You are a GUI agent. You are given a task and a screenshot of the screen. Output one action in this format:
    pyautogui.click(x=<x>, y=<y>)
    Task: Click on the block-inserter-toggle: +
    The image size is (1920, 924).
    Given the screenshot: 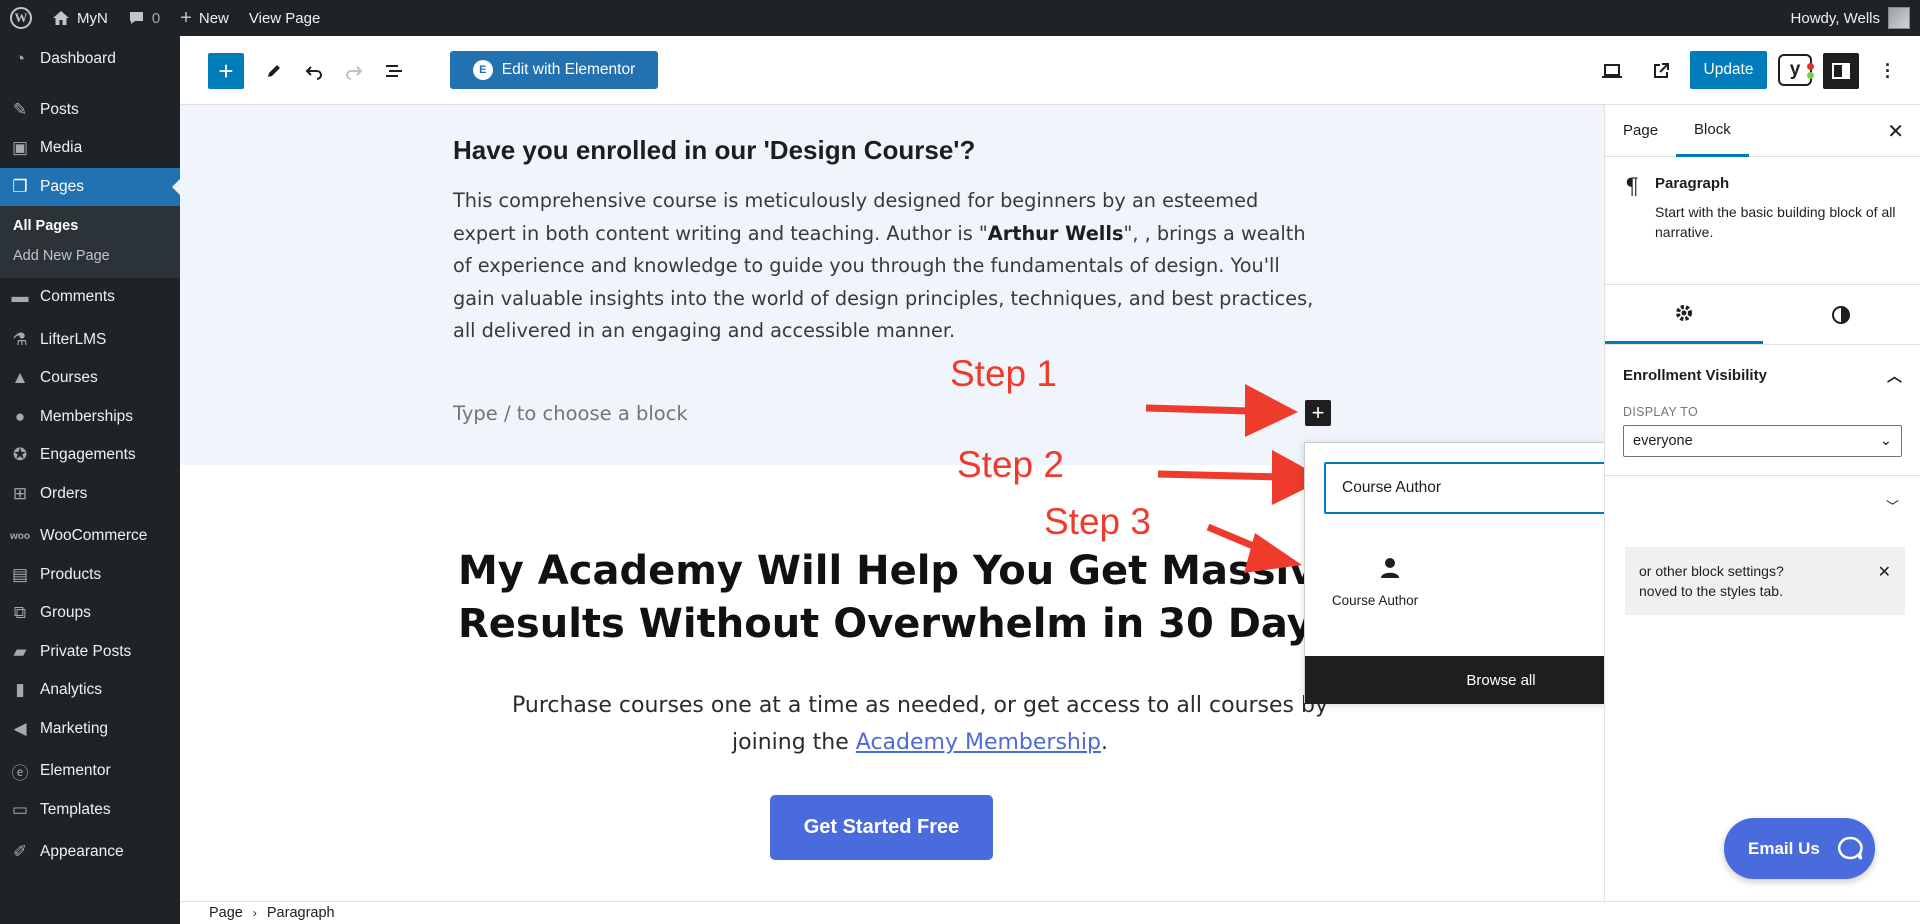 What is the action you would take?
    pyautogui.click(x=226, y=71)
    